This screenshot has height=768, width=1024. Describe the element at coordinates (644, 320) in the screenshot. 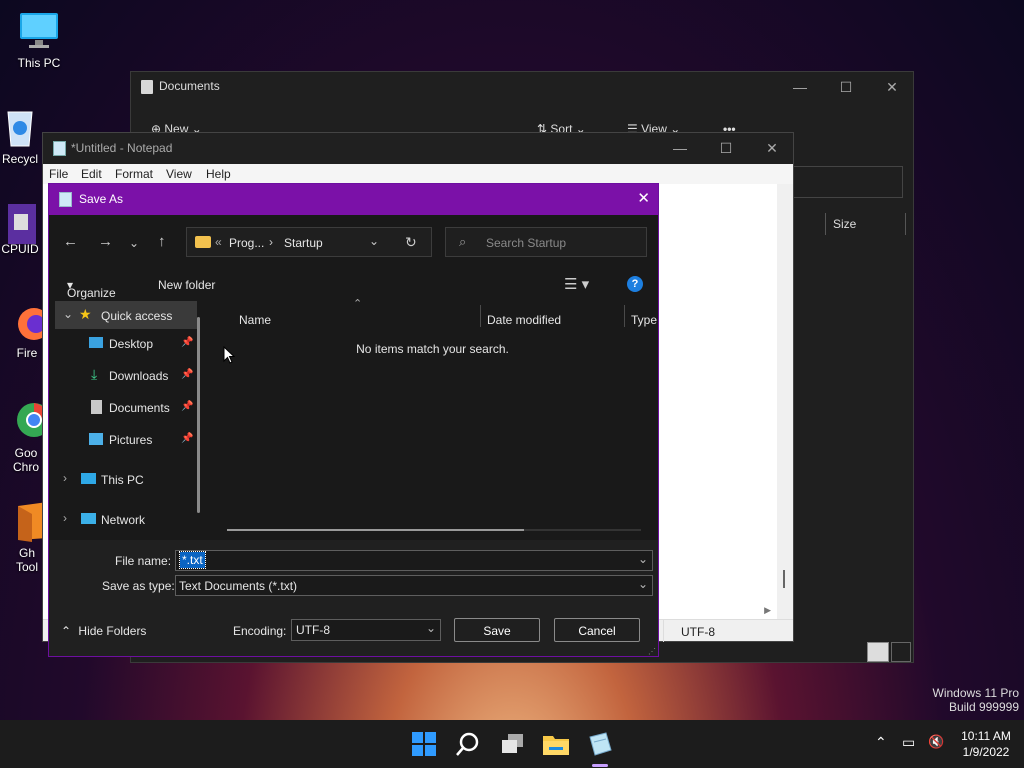

I see `column-header-type: Type` at that location.